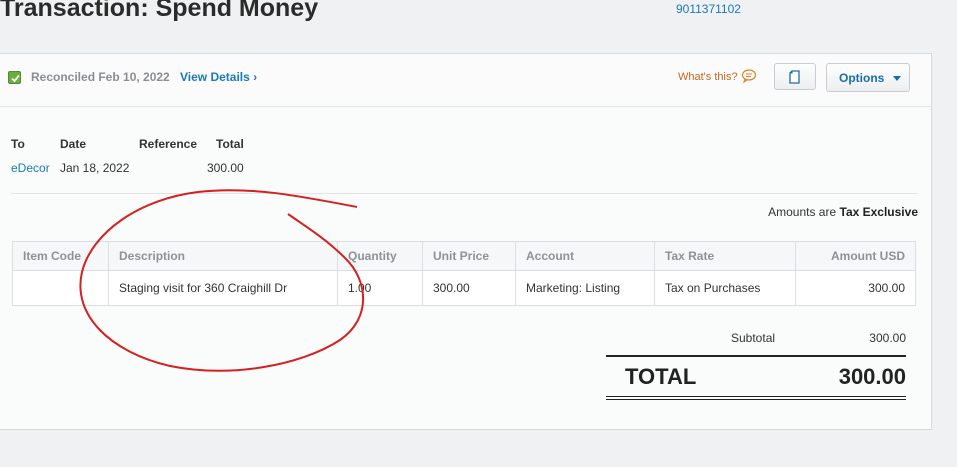  Describe the element at coordinates (60, 256) in the screenshot. I see `column-header-item-code: Item Code` at that location.